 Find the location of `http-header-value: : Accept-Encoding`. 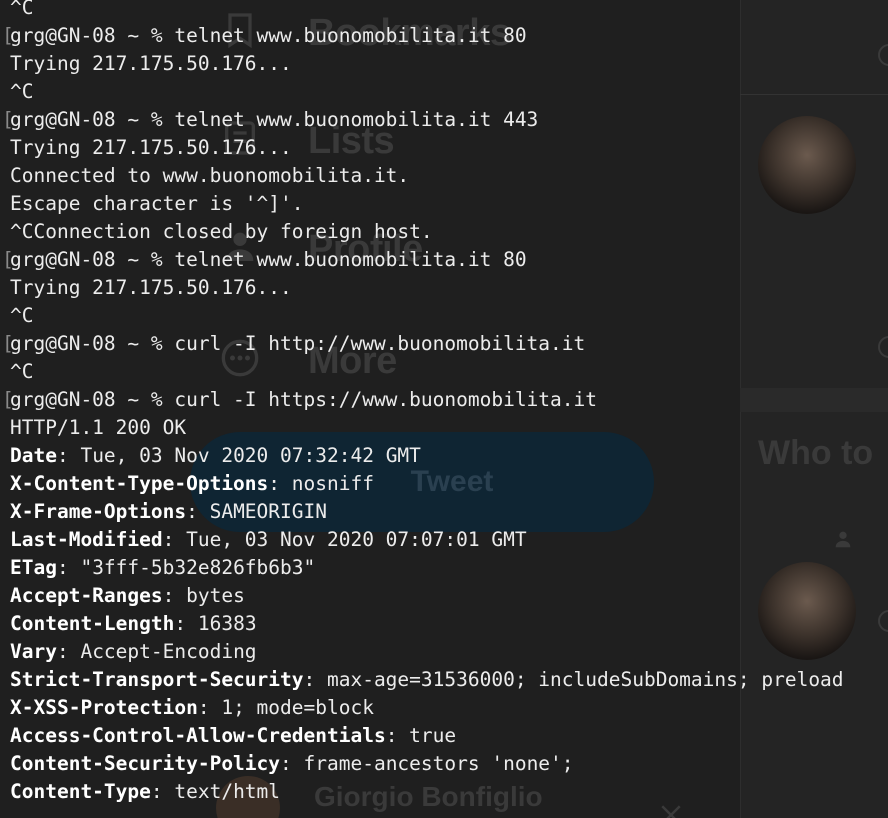

http-header-value: : Accept-Encoding is located at coordinates (156, 651).